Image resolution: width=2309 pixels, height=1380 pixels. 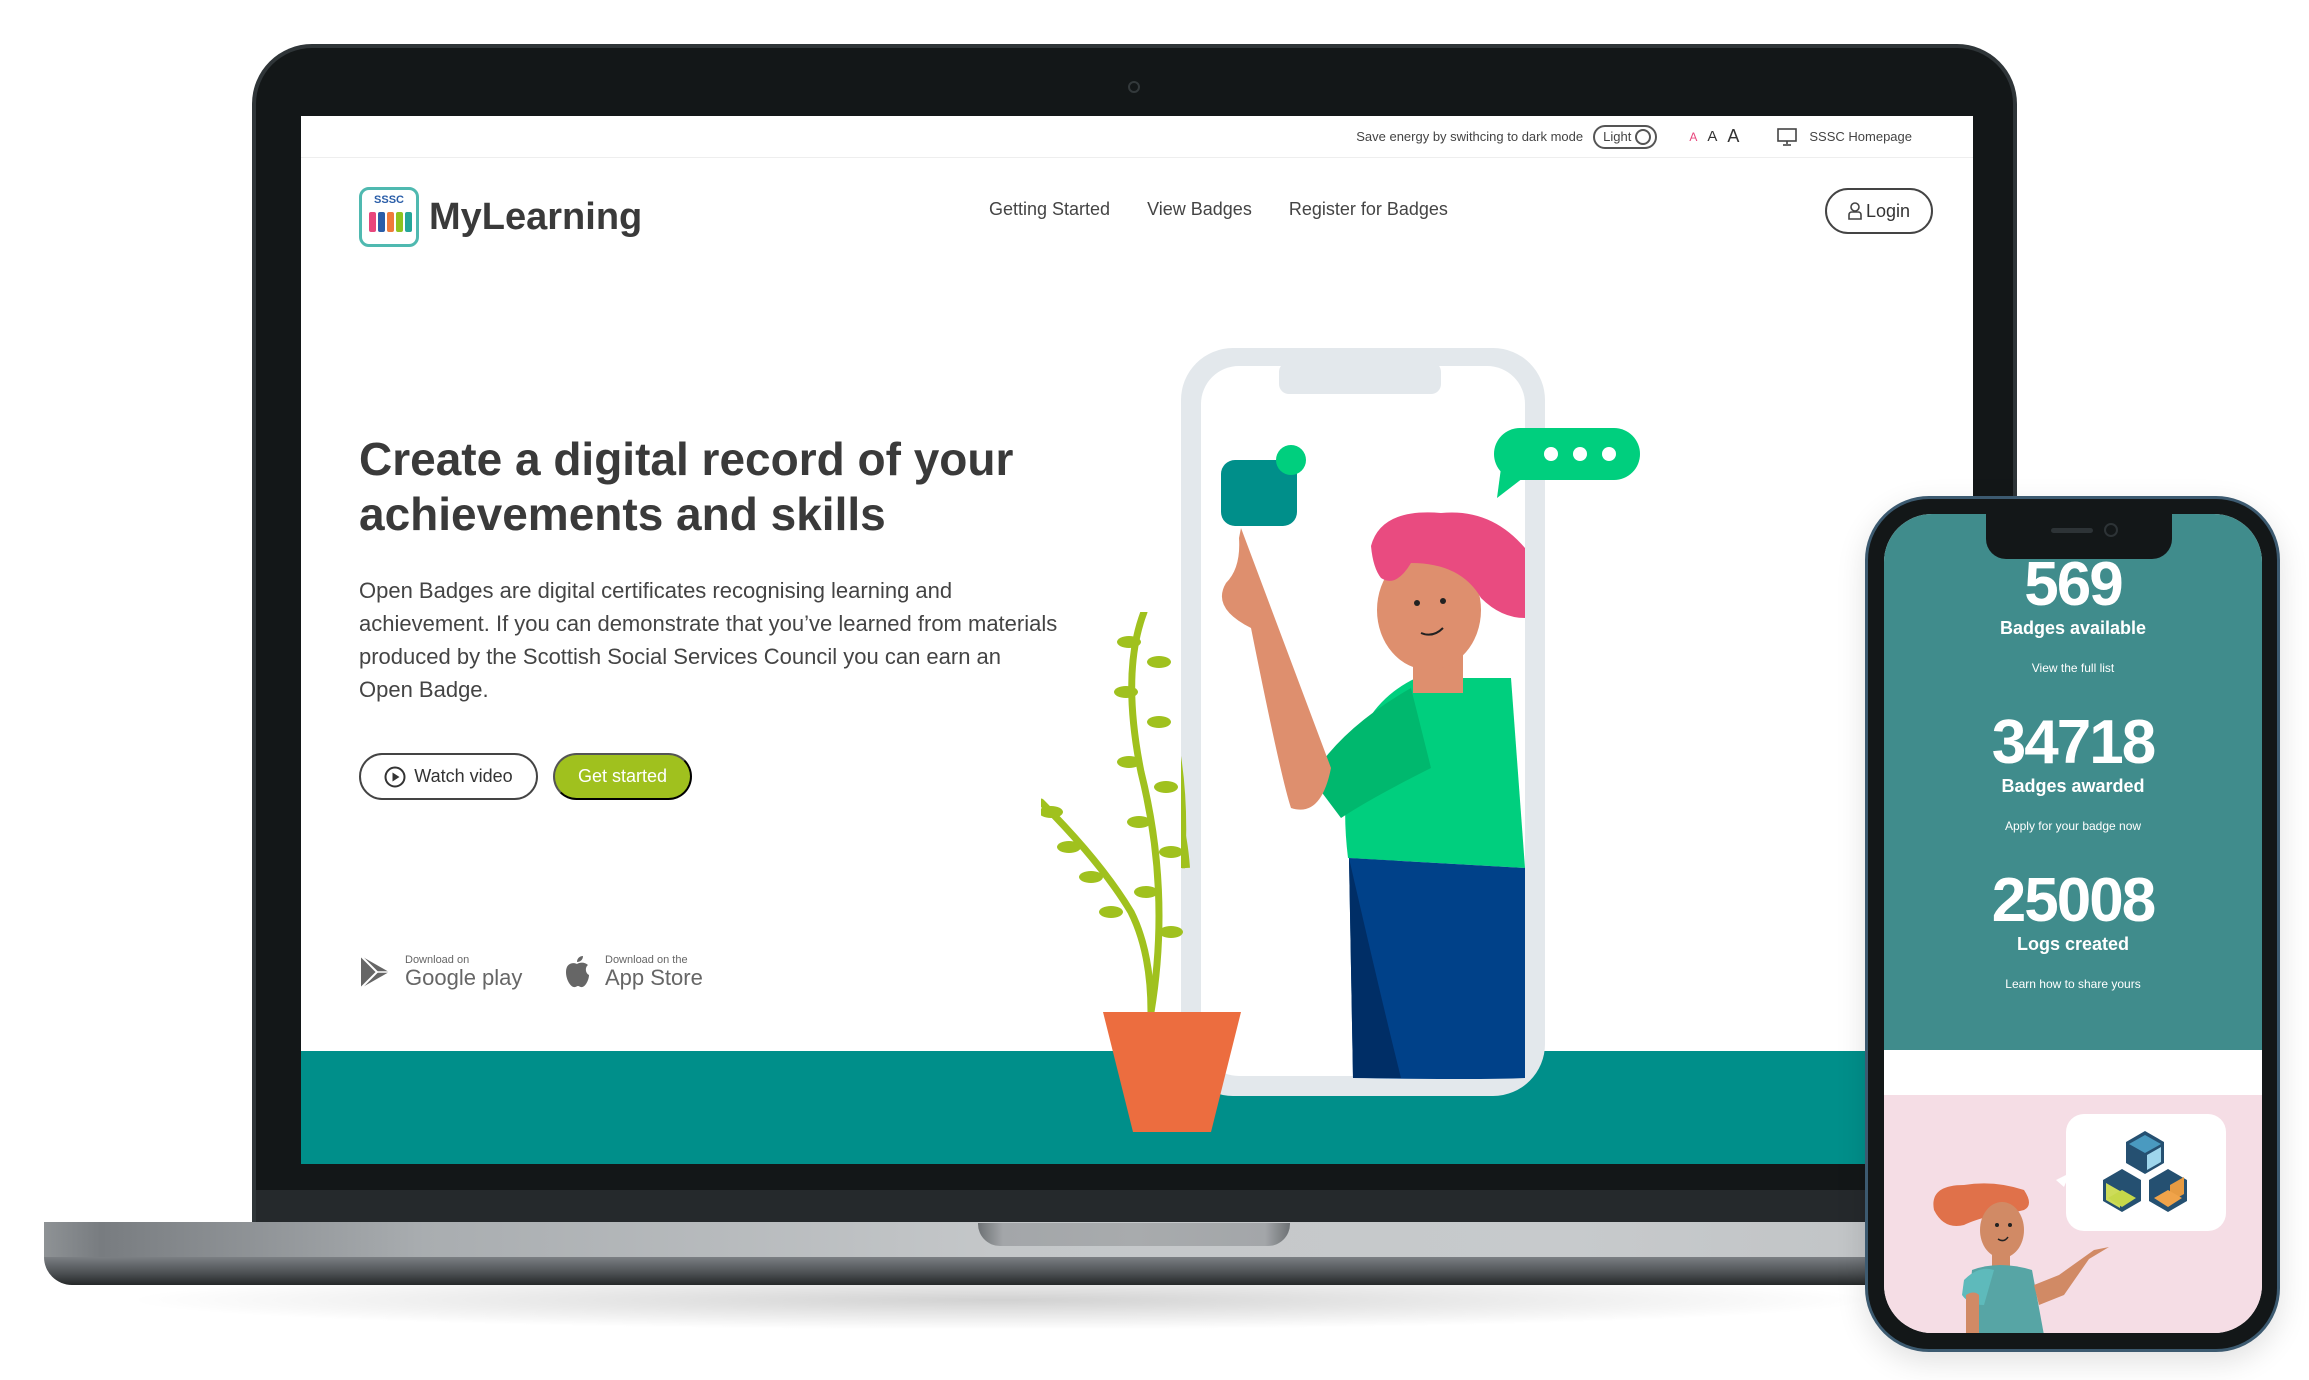 I want to click on watch-video-label: Watch video, so click(x=463, y=776).